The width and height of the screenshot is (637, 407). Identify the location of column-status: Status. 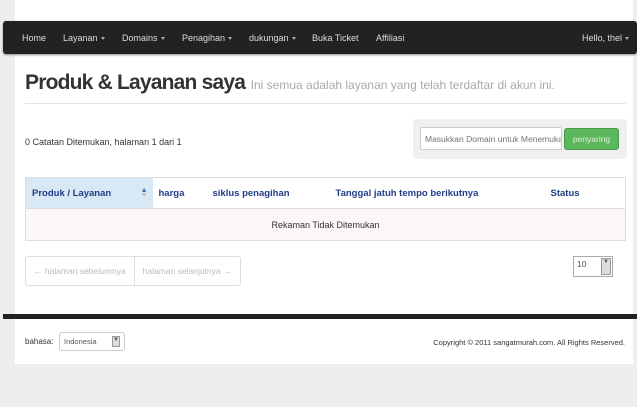
(585, 193).